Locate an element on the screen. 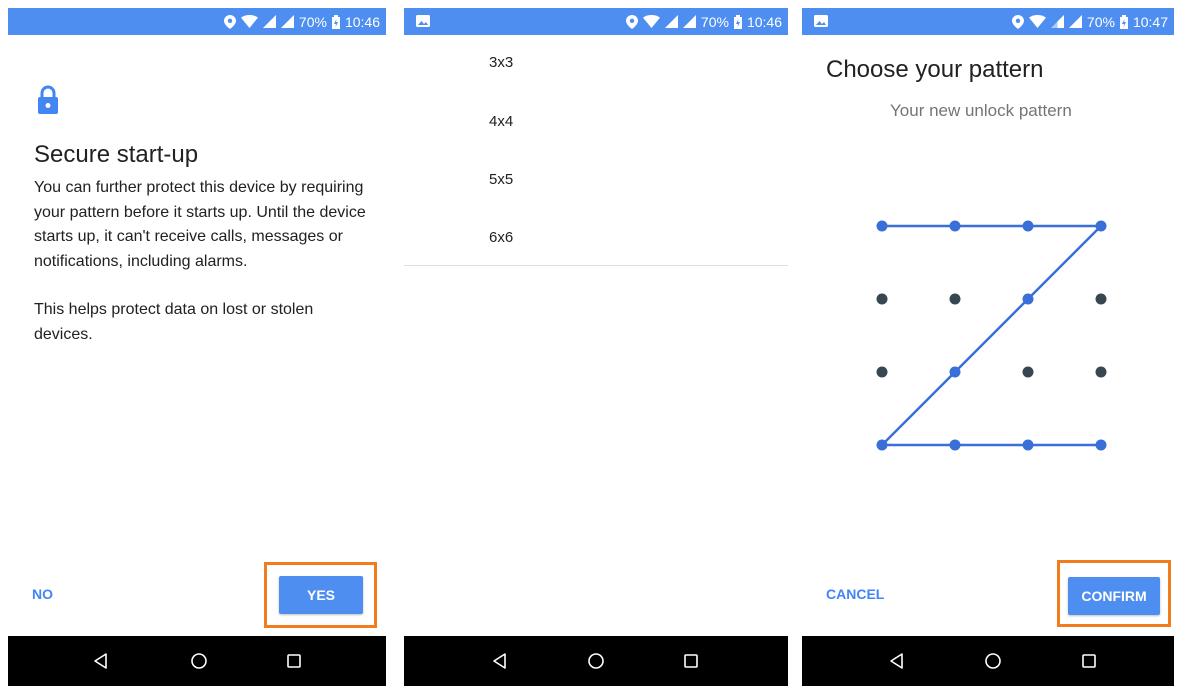  divider is located at coordinates (596, 265).